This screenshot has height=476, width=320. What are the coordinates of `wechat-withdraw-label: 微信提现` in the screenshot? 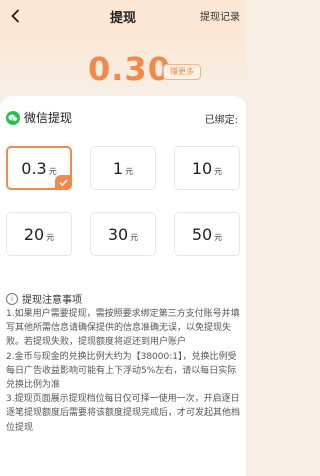 It's located at (48, 118).